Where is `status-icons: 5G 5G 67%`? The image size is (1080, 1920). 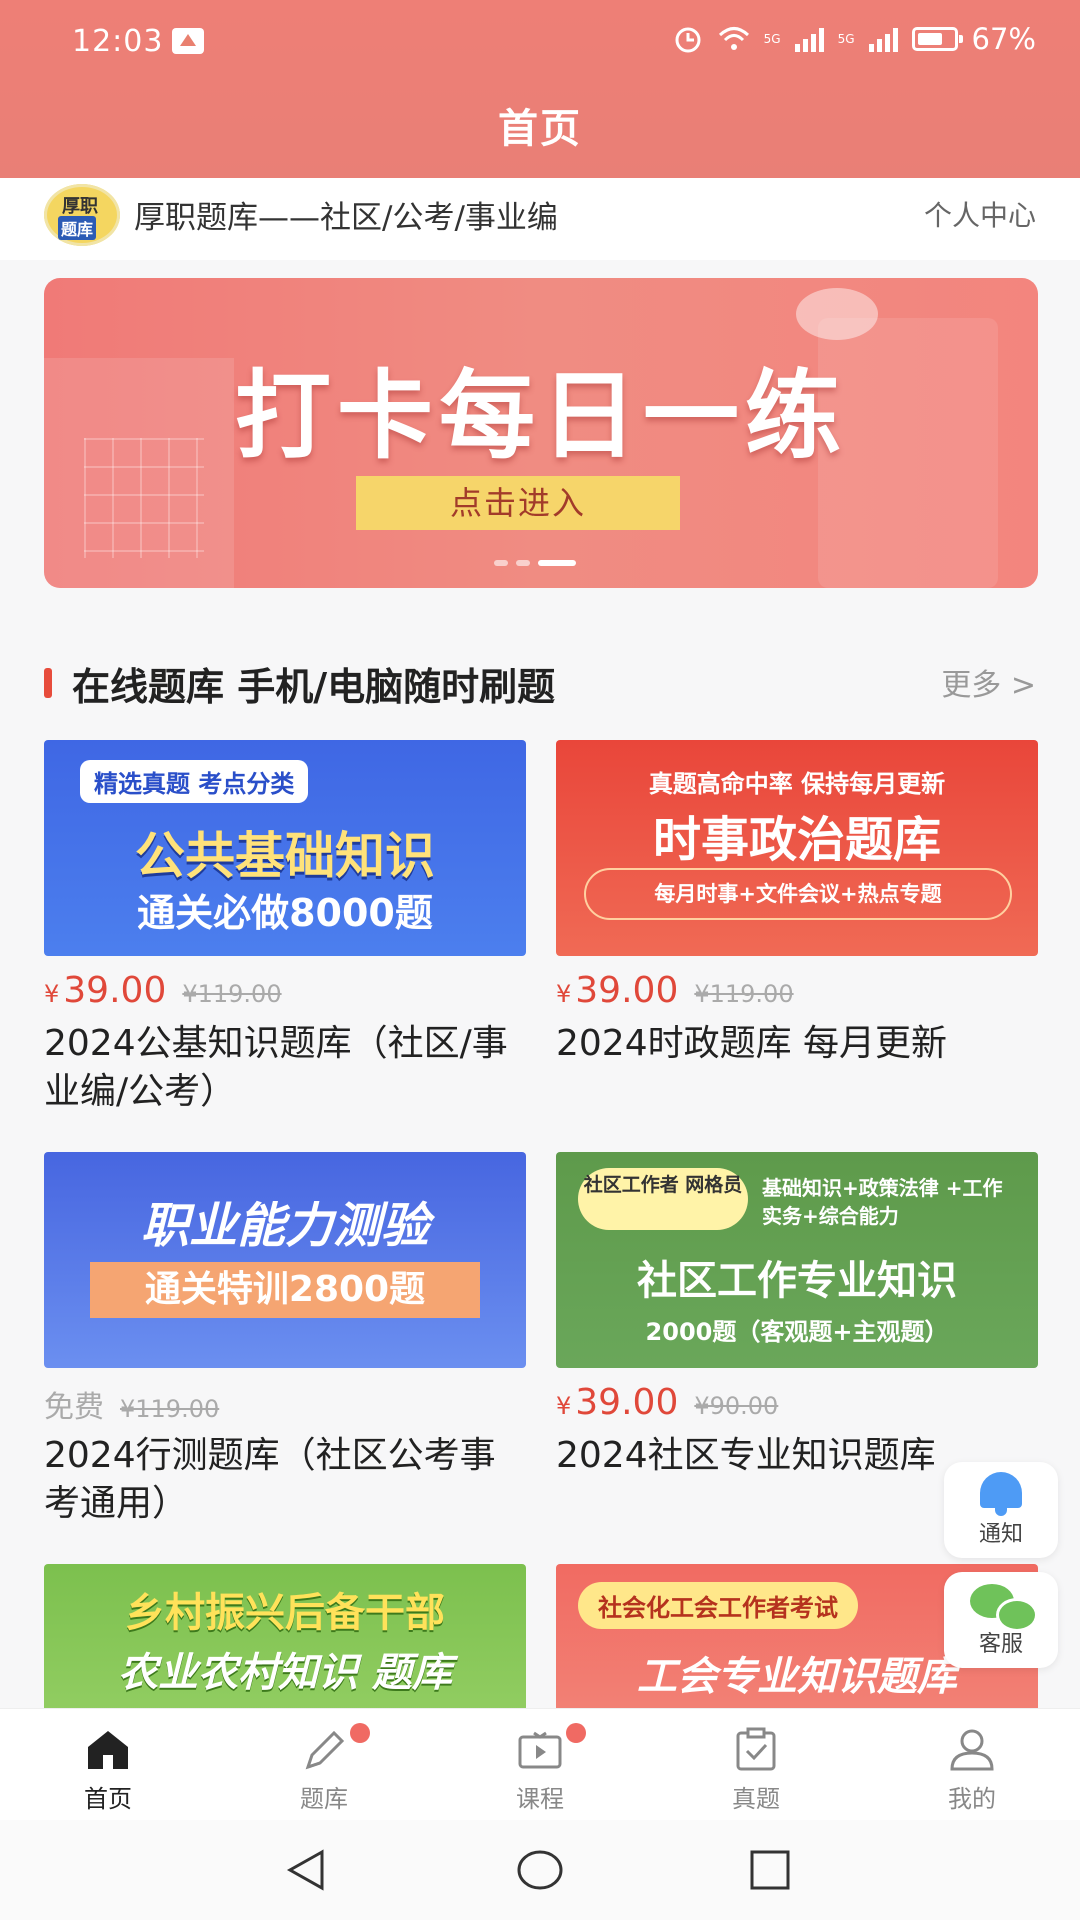
status-icons: 5G 5G 67% is located at coordinates (854, 39).